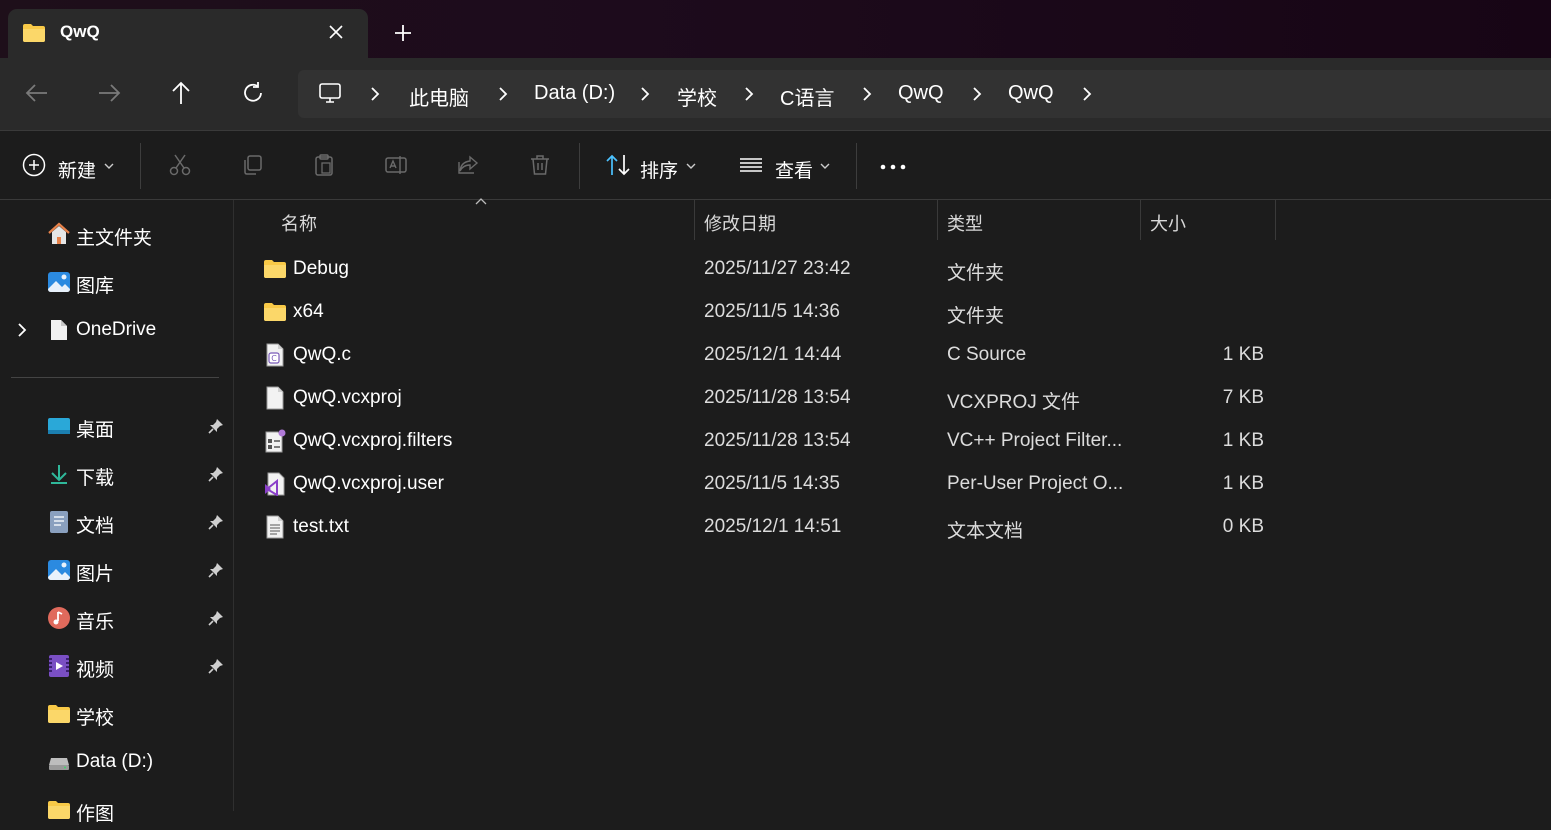  I want to click on refresh-icon, so click(253, 93).